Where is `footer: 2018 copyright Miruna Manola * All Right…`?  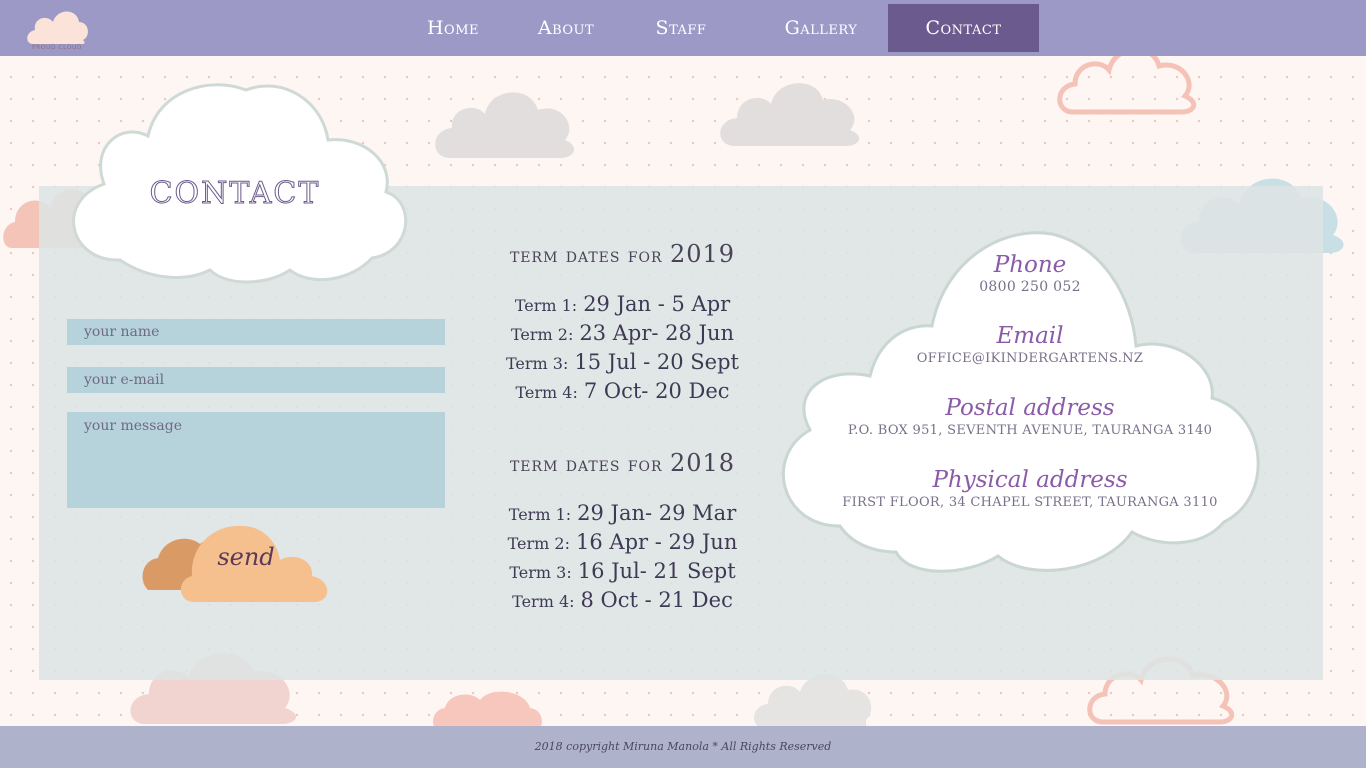 footer: 2018 copyright Miruna Manola * All Right… is located at coordinates (683, 747).